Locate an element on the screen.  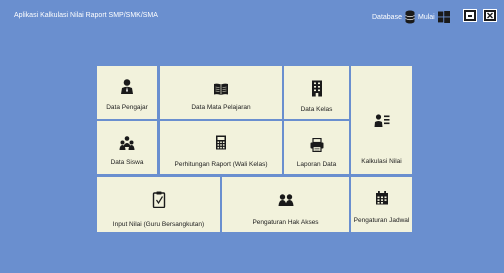
user-list-icon is located at coordinates (381, 120).